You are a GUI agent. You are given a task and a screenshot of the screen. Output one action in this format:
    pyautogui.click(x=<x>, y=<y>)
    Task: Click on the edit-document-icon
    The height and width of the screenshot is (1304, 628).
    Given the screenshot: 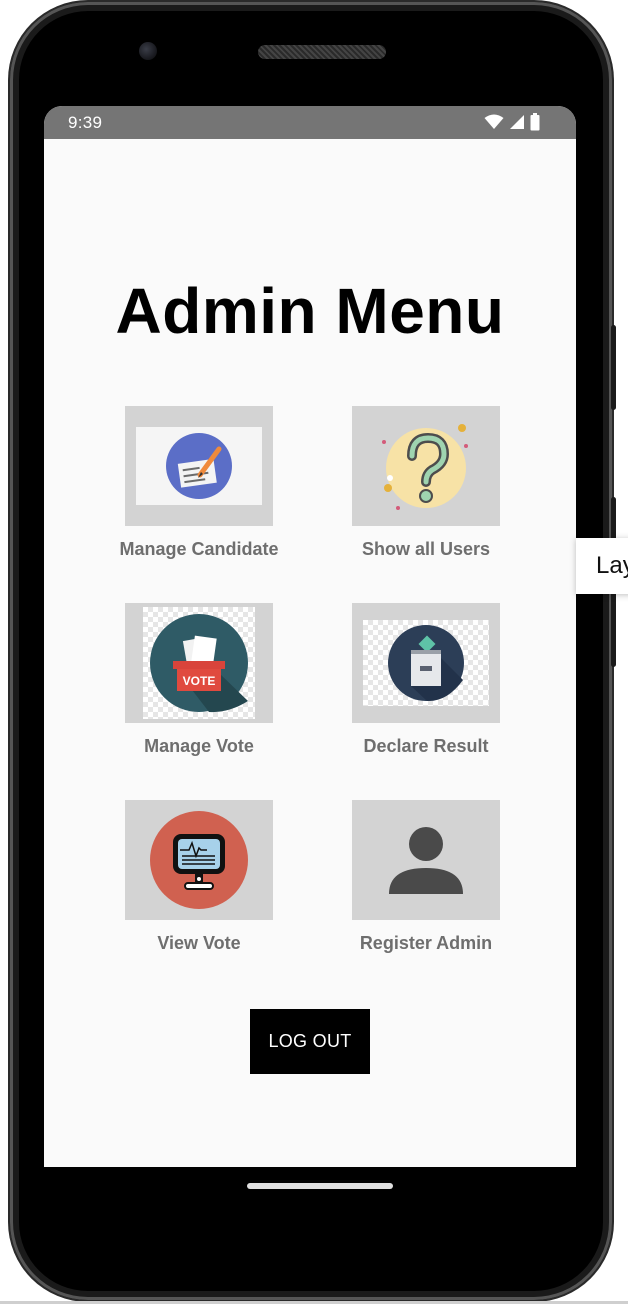 What is the action you would take?
    pyautogui.click(x=199, y=466)
    